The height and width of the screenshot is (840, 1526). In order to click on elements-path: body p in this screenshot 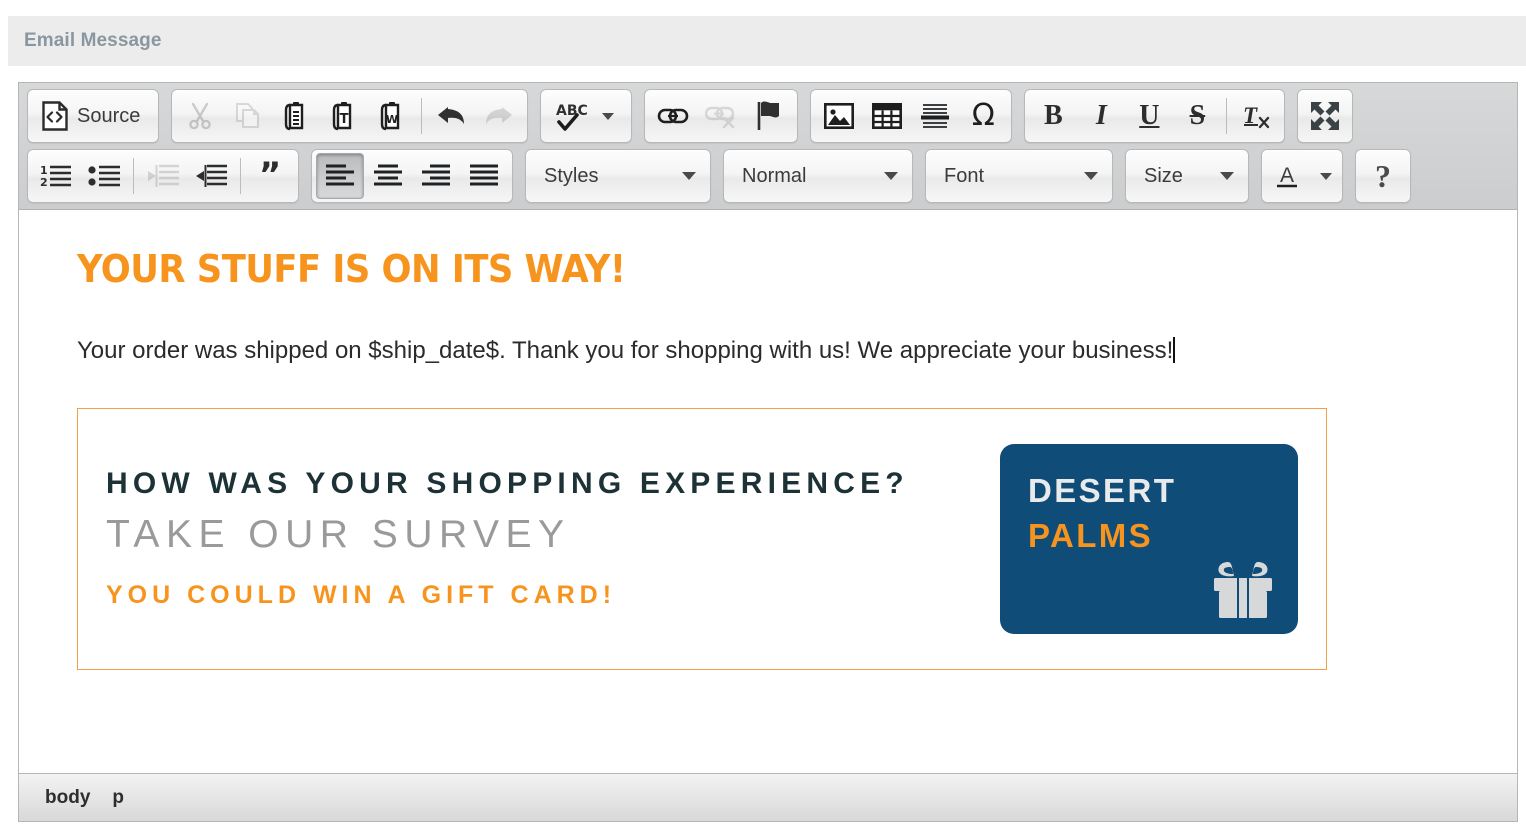, I will do `click(768, 797)`.